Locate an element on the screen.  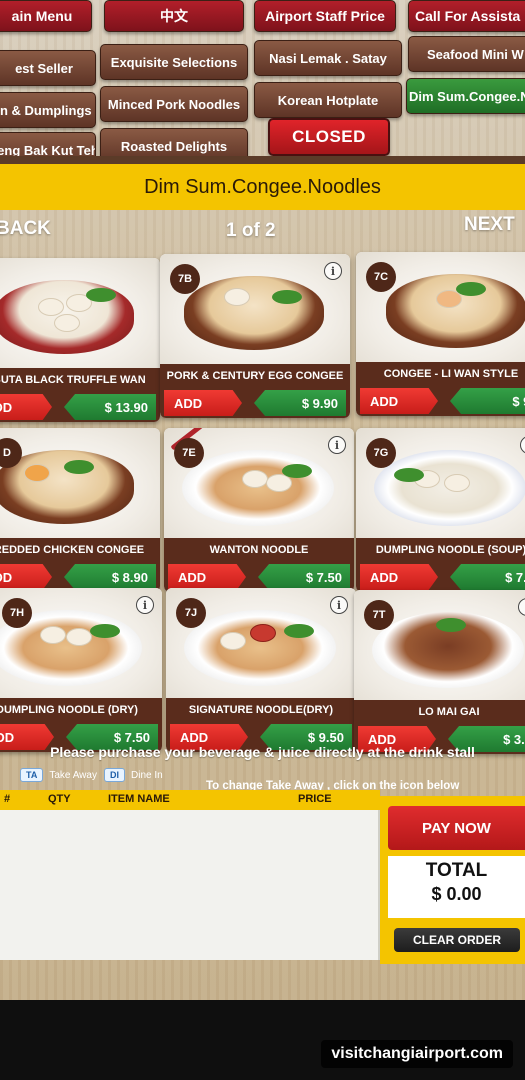
page-label: 1 of 2 is located at coordinates (251, 230).